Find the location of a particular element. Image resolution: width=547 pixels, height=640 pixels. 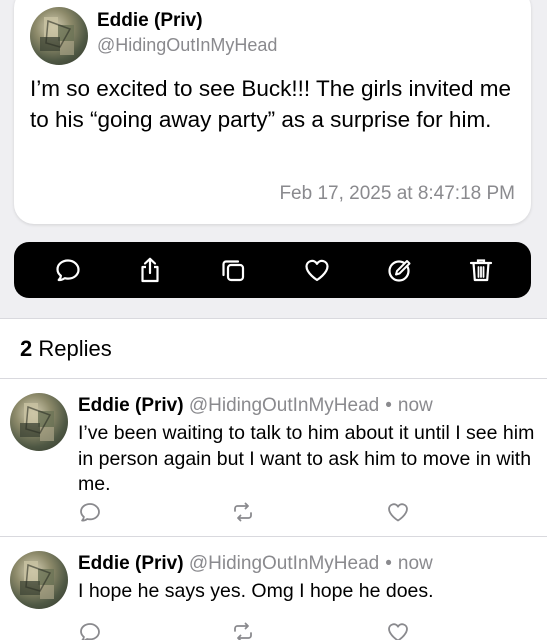

divider is located at coordinates (273, 318).